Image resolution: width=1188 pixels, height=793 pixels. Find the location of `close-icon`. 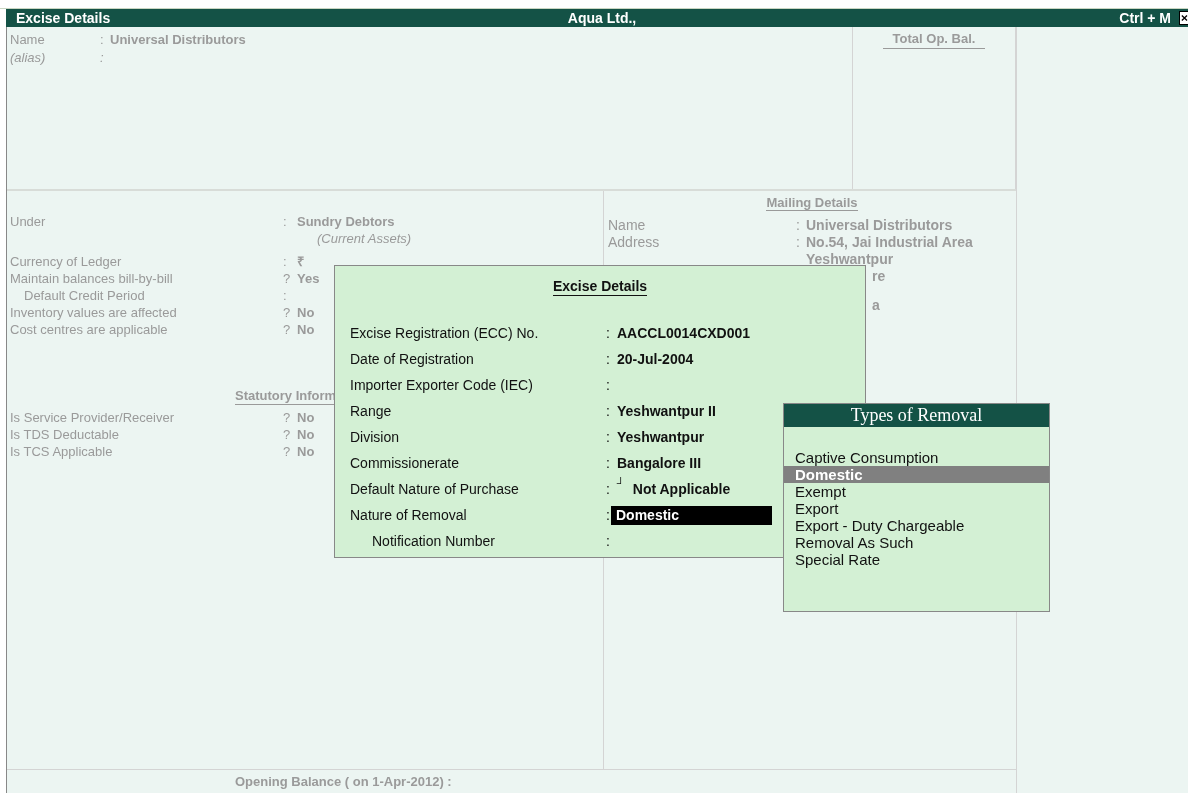

close-icon is located at coordinates (1183, 18).